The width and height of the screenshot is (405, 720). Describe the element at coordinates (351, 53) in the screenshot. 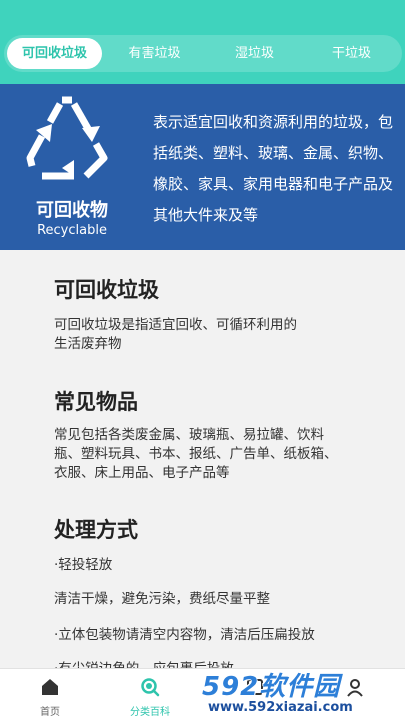

I see `tab-dry: 干垃圾` at that location.